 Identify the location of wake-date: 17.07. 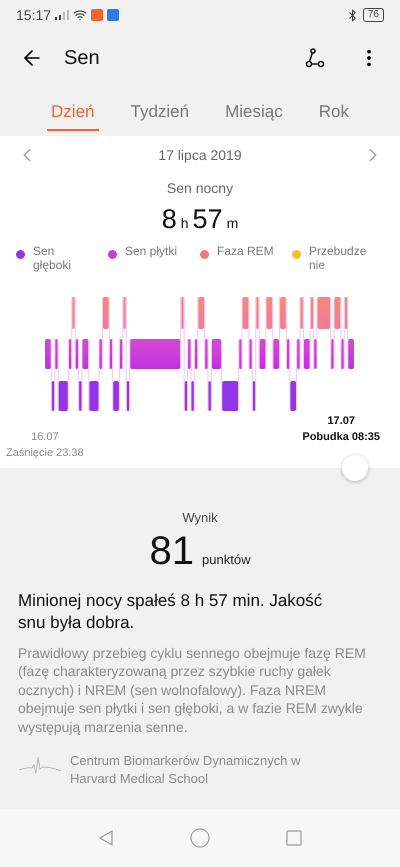
(341, 421).